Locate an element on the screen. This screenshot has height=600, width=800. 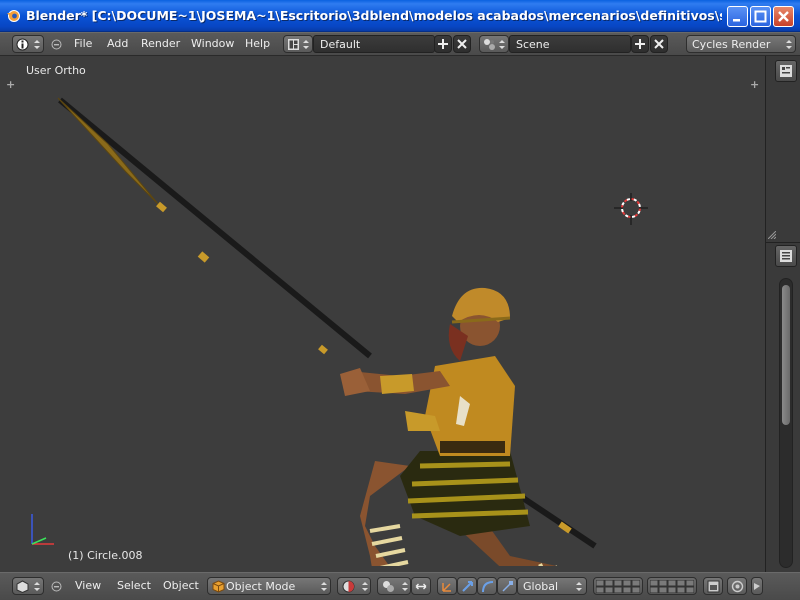
close-icon is located at coordinates (783, 16).